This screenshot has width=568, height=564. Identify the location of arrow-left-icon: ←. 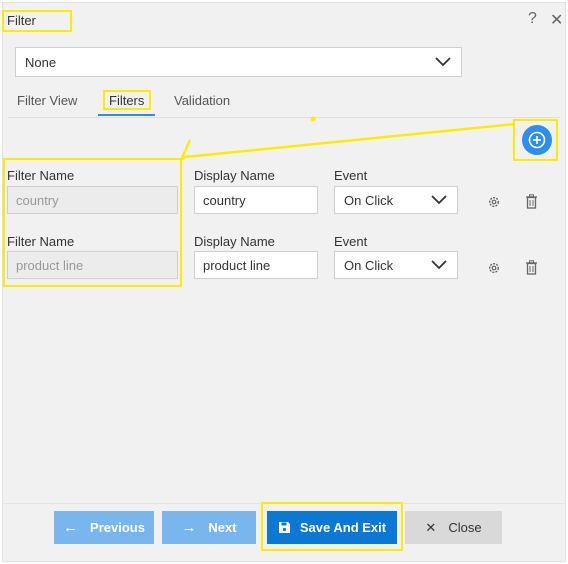
(71, 527).